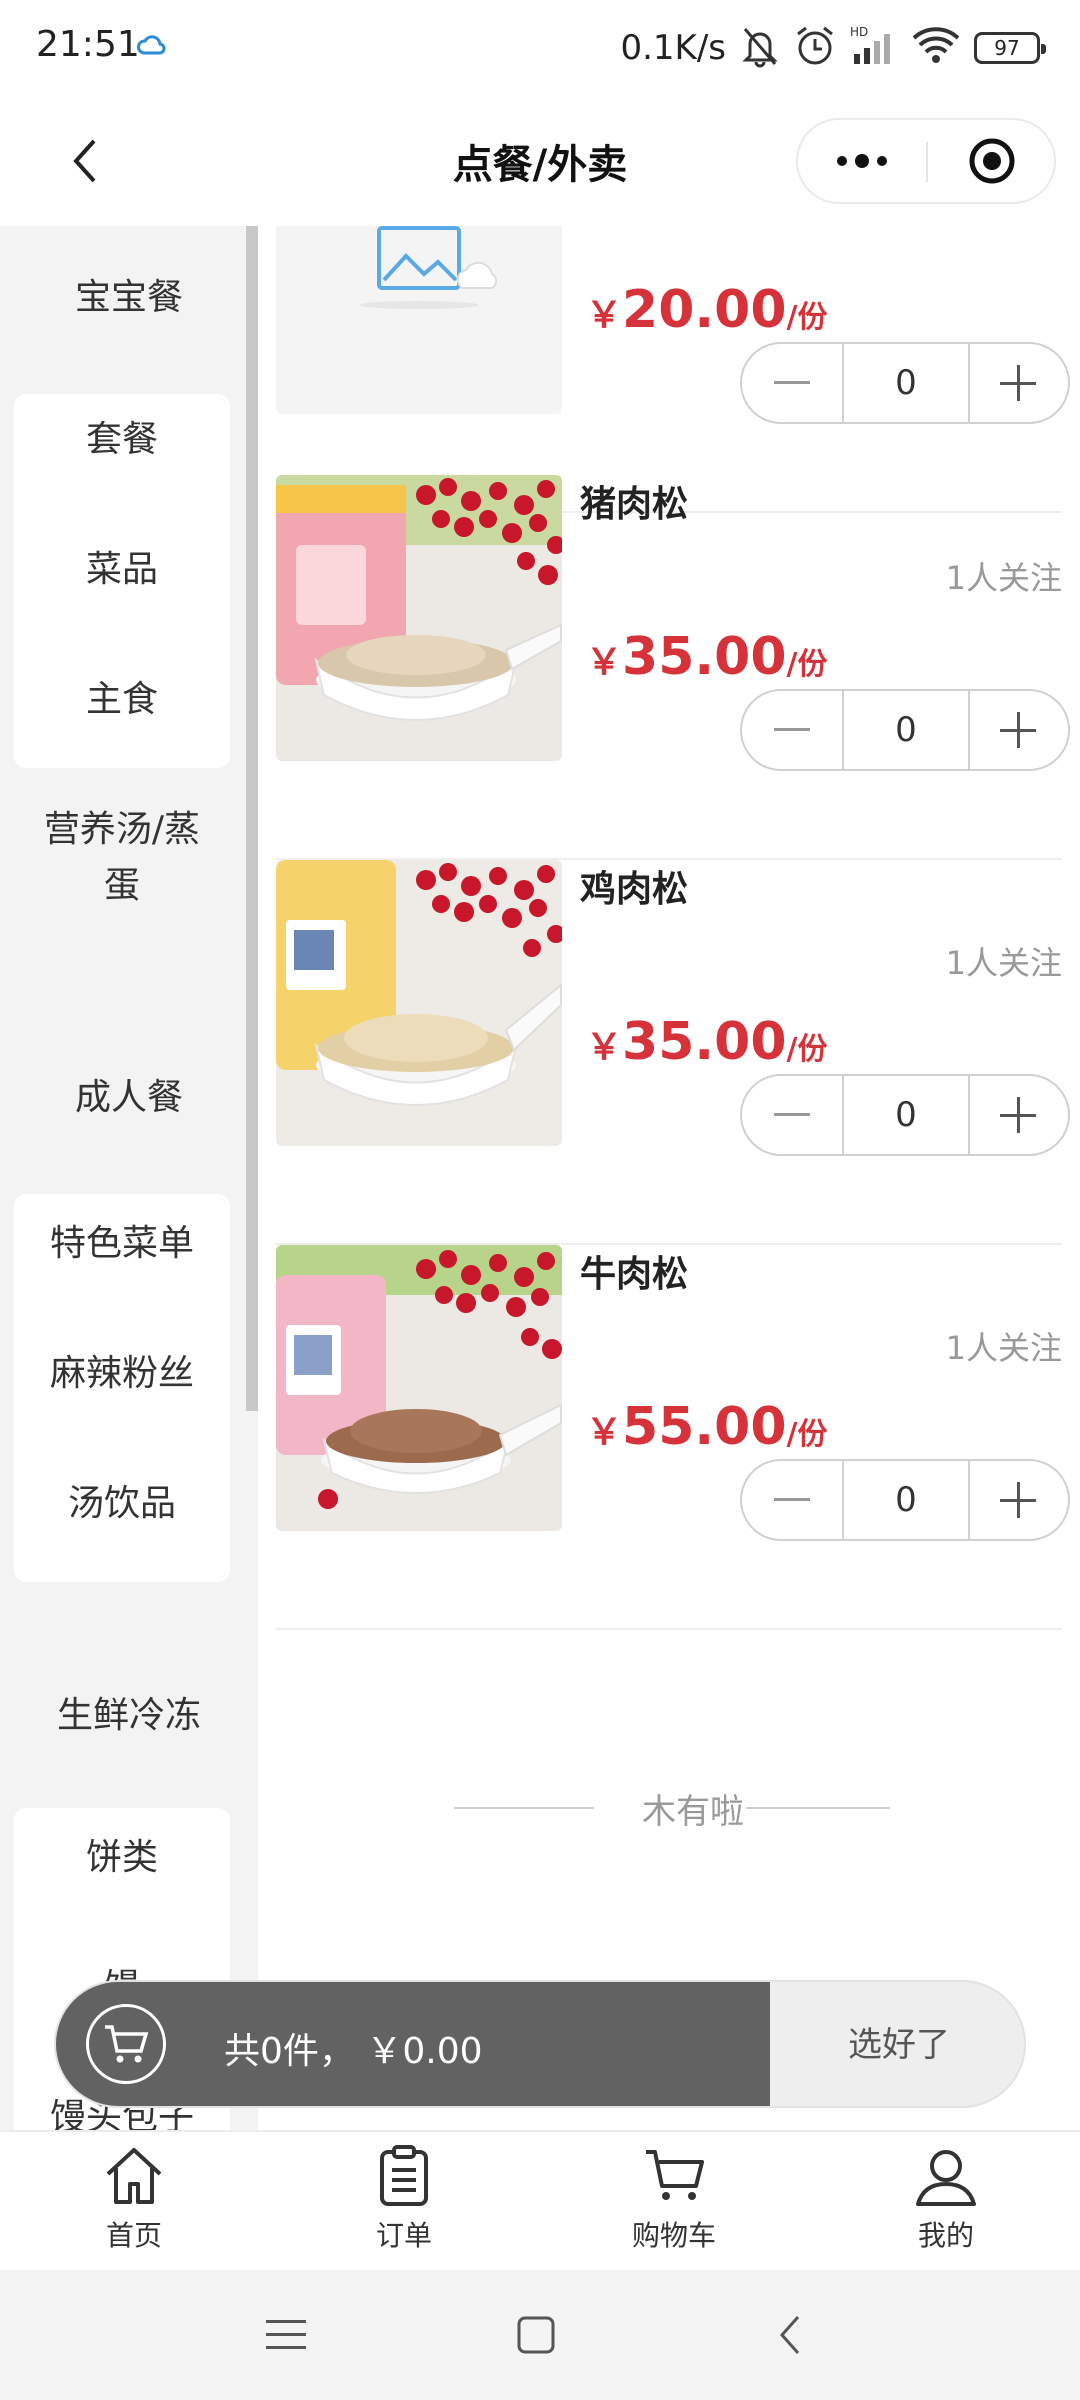  I want to click on product-name: 猪肉松, so click(634, 504).